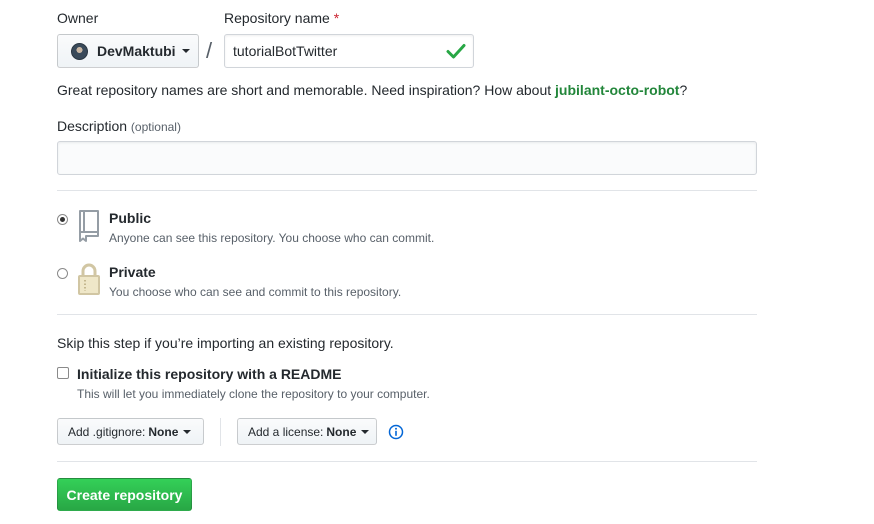 The height and width of the screenshot is (524, 874). Describe the element at coordinates (617, 90) in the screenshot. I see `name-suggestion-link: jubilant-octo-robot` at that location.